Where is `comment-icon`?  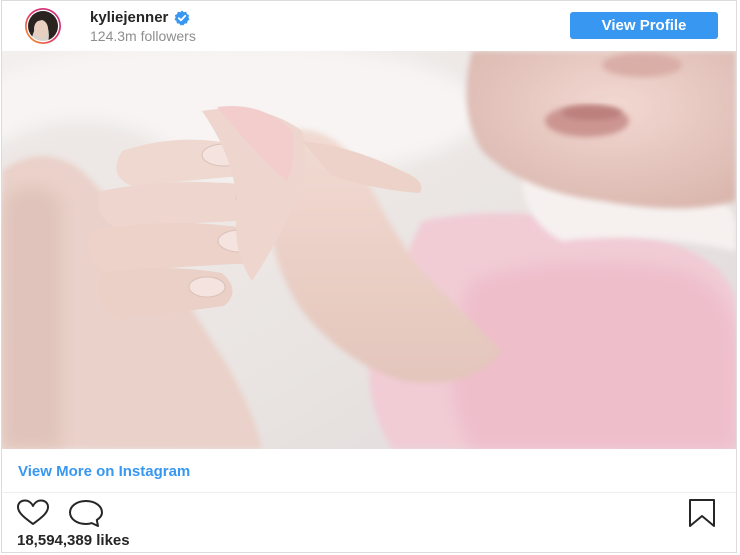
comment-icon is located at coordinates (86, 515).